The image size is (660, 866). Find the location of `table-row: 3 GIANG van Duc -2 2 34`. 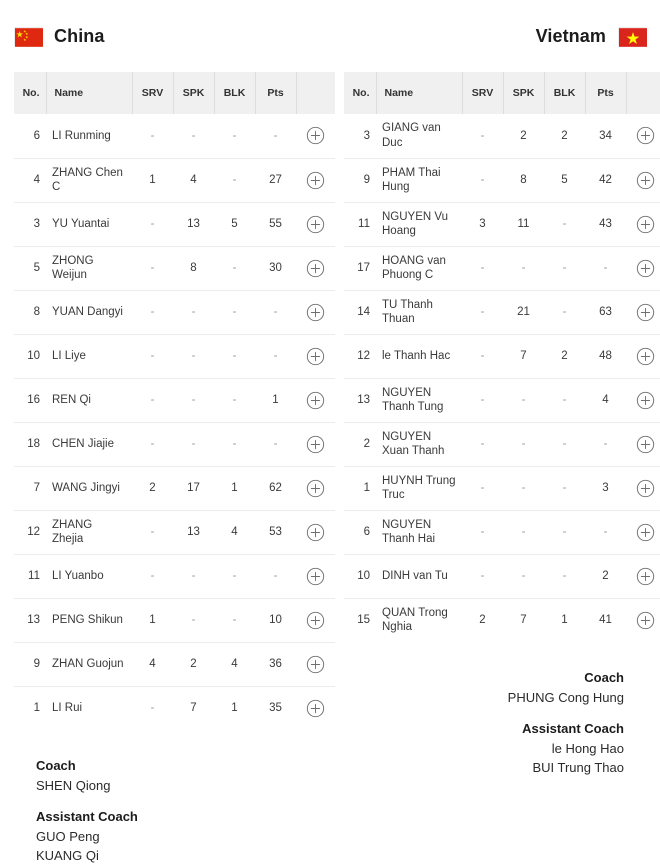

table-row: 3 GIANG van Duc -2 2 34 is located at coordinates (502, 136).